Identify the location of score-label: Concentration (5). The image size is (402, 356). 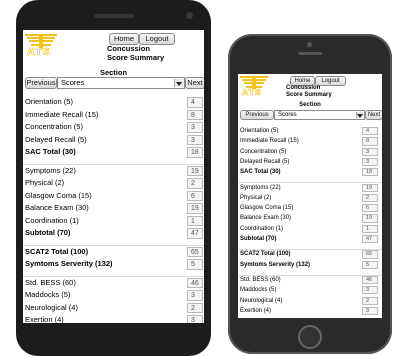
(54, 126).